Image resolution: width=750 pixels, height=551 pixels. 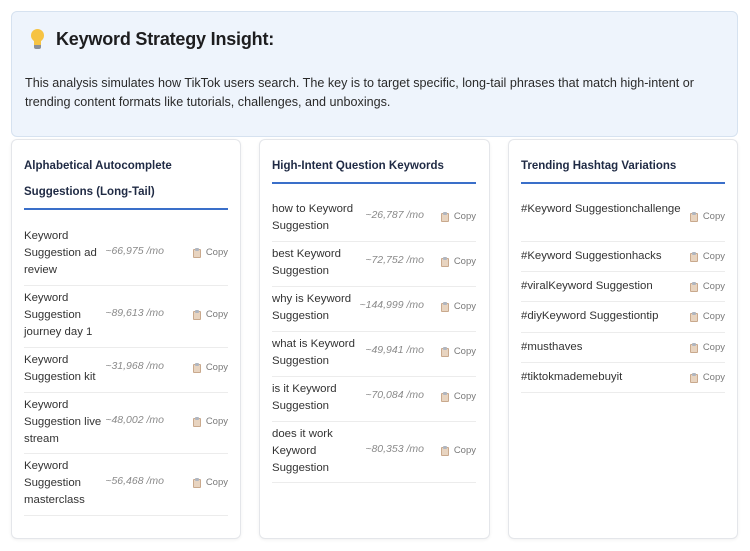 I want to click on keyword-row: Keyword Suggestion kit ~31,968 /mo Copy, so click(x=126, y=370).